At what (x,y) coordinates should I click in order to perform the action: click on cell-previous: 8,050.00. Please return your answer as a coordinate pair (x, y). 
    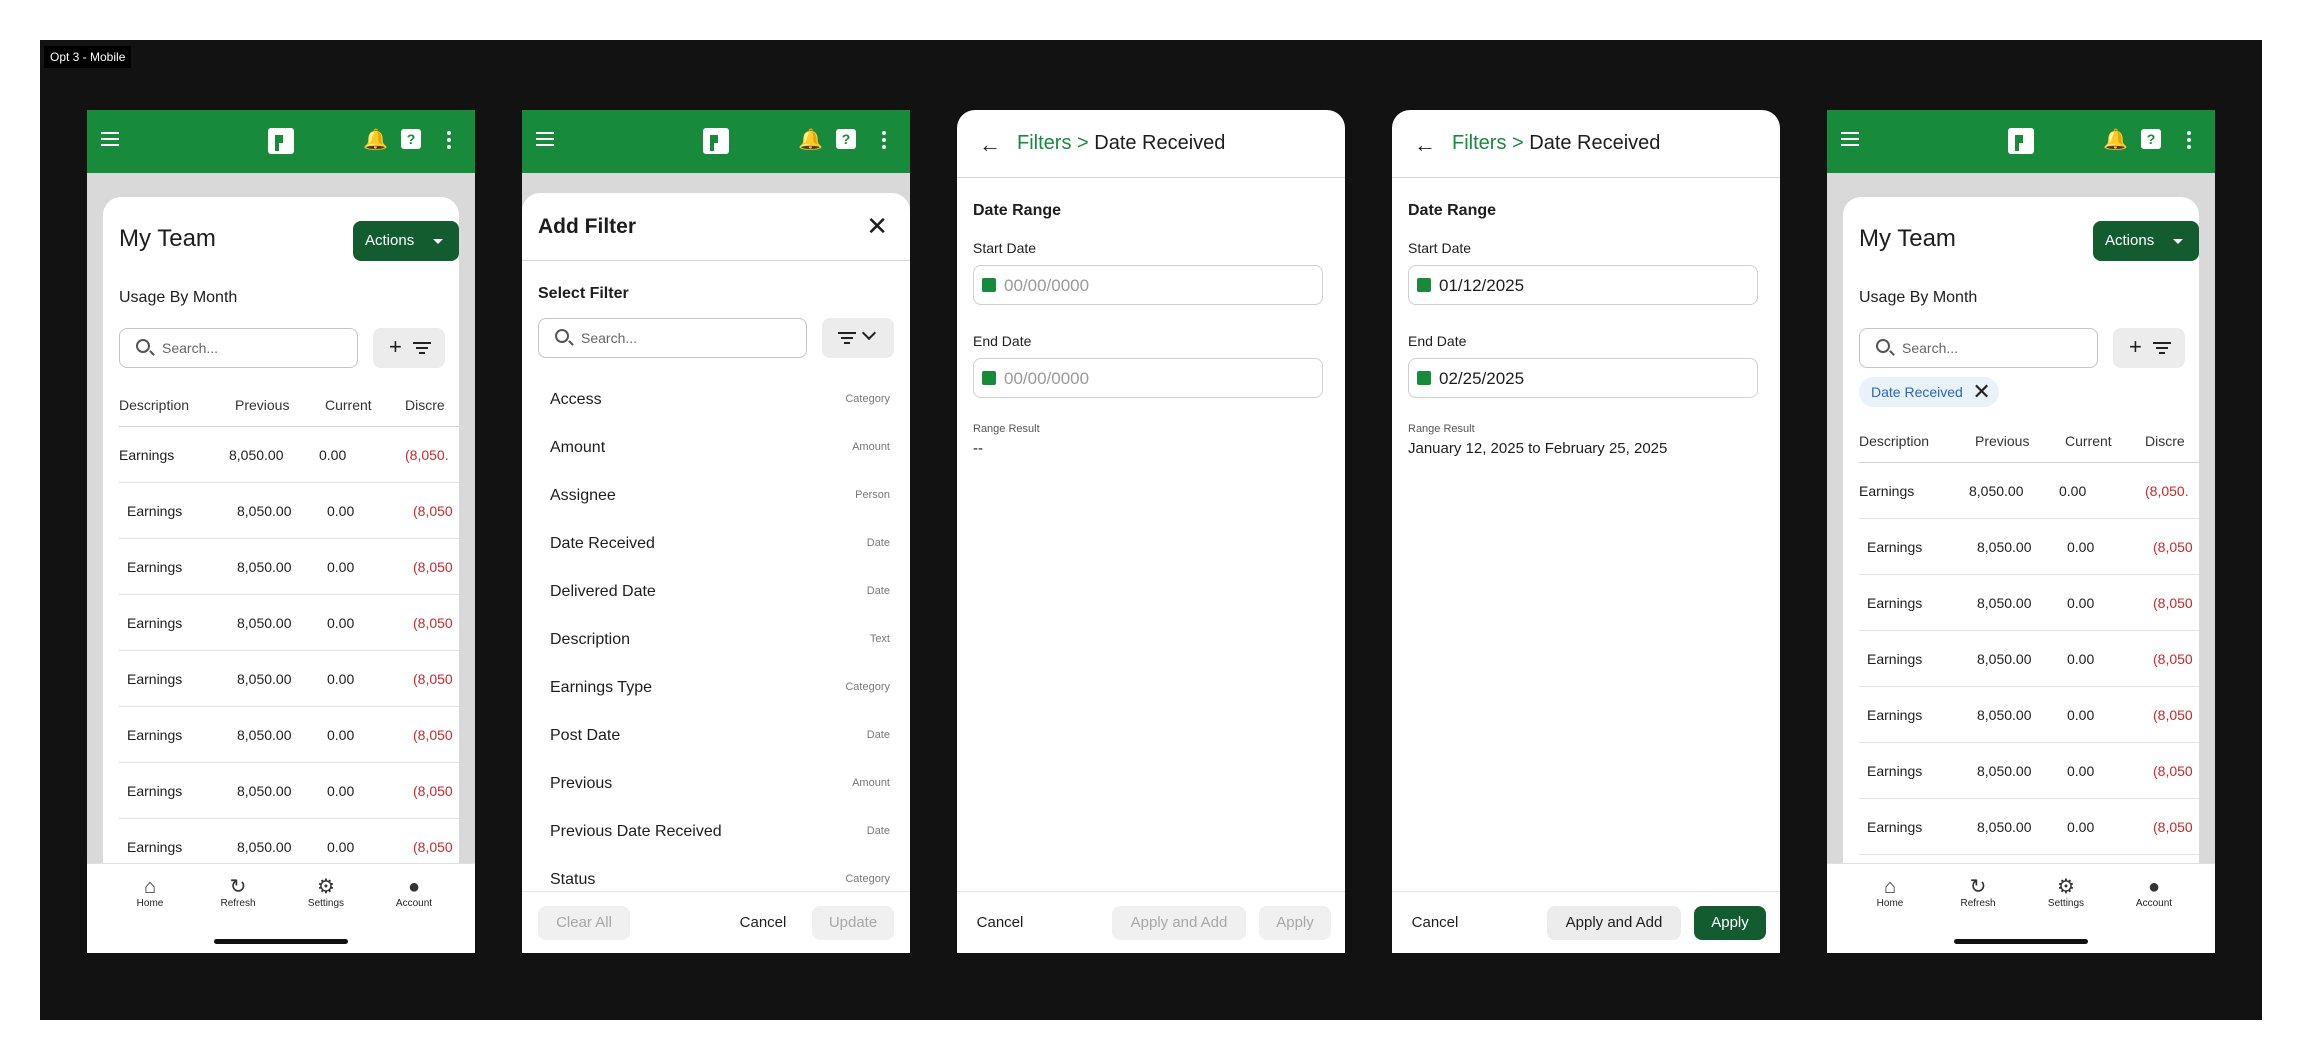
    Looking at the image, I should click on (2004, 603).